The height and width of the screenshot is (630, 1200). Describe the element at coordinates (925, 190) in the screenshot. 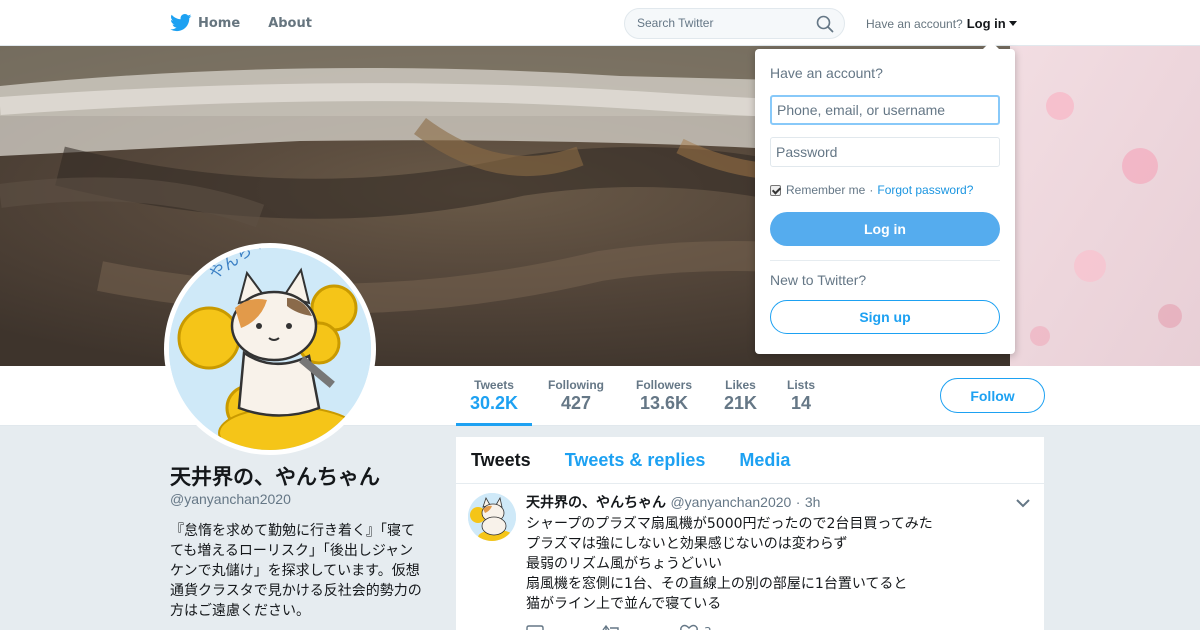

I see `forgot-password-link: Forgot password?` at that location.